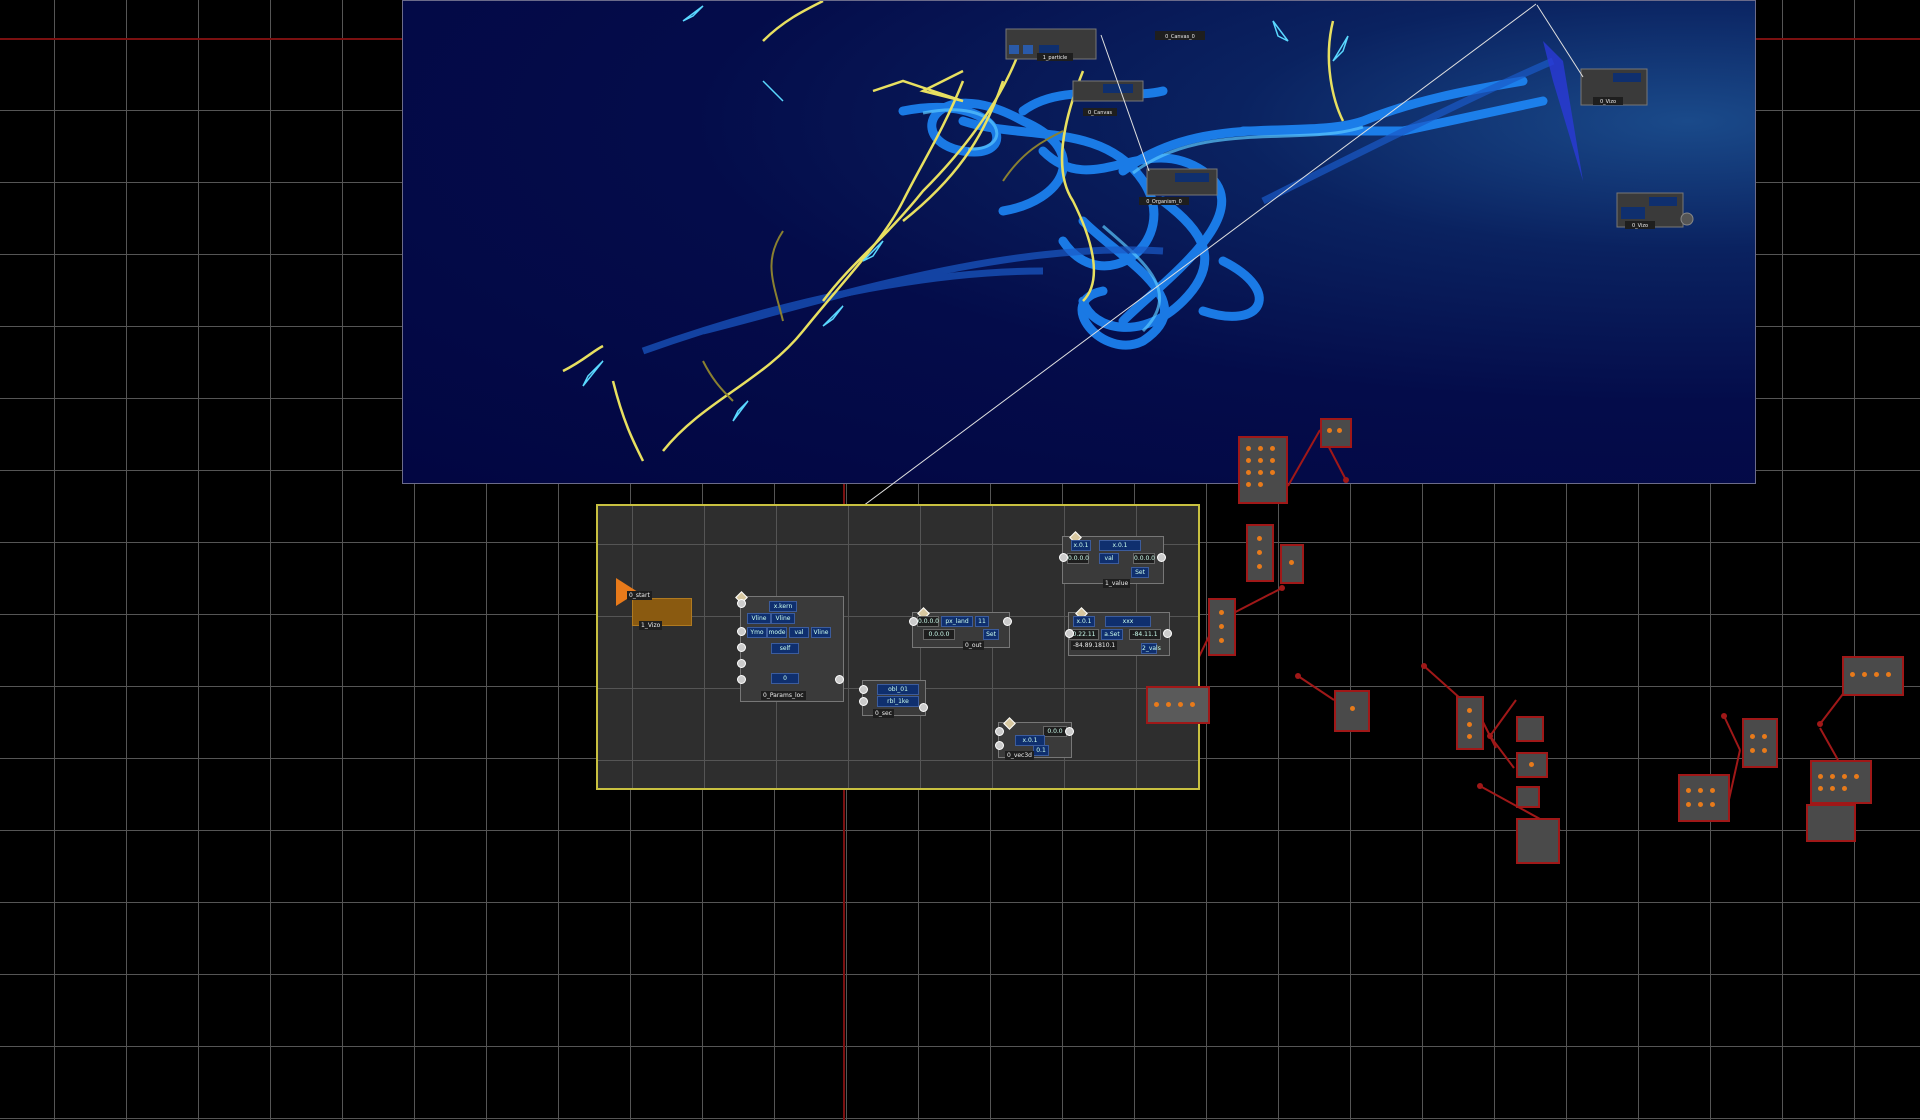 This screenshot has height=1120, width=1920. I want to click on blue-cone, so click(1563, 111).